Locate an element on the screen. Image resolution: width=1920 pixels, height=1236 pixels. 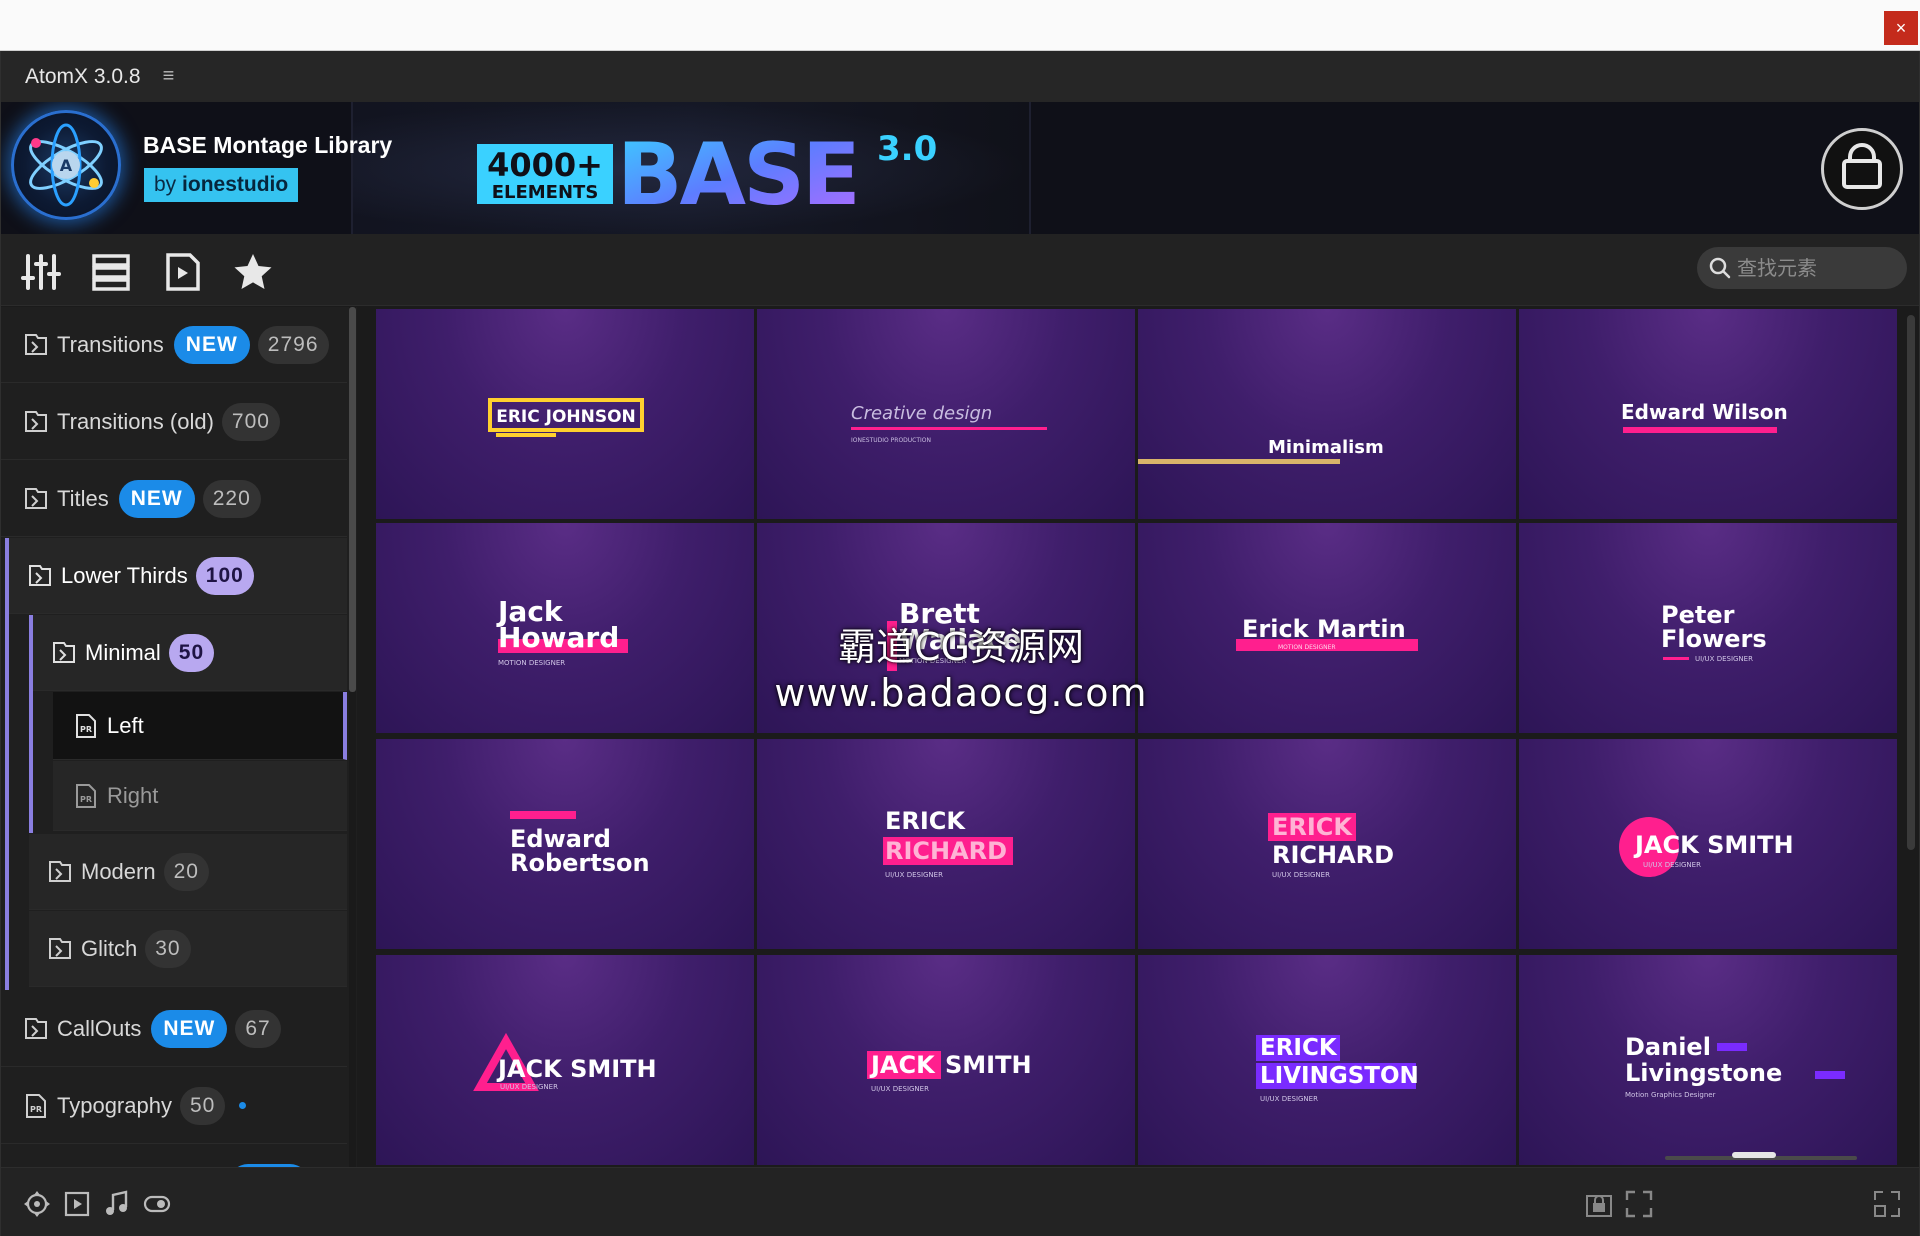
preset-card: Erick Martin MOTION DESIGNER is located at coordinates (1327, 628).